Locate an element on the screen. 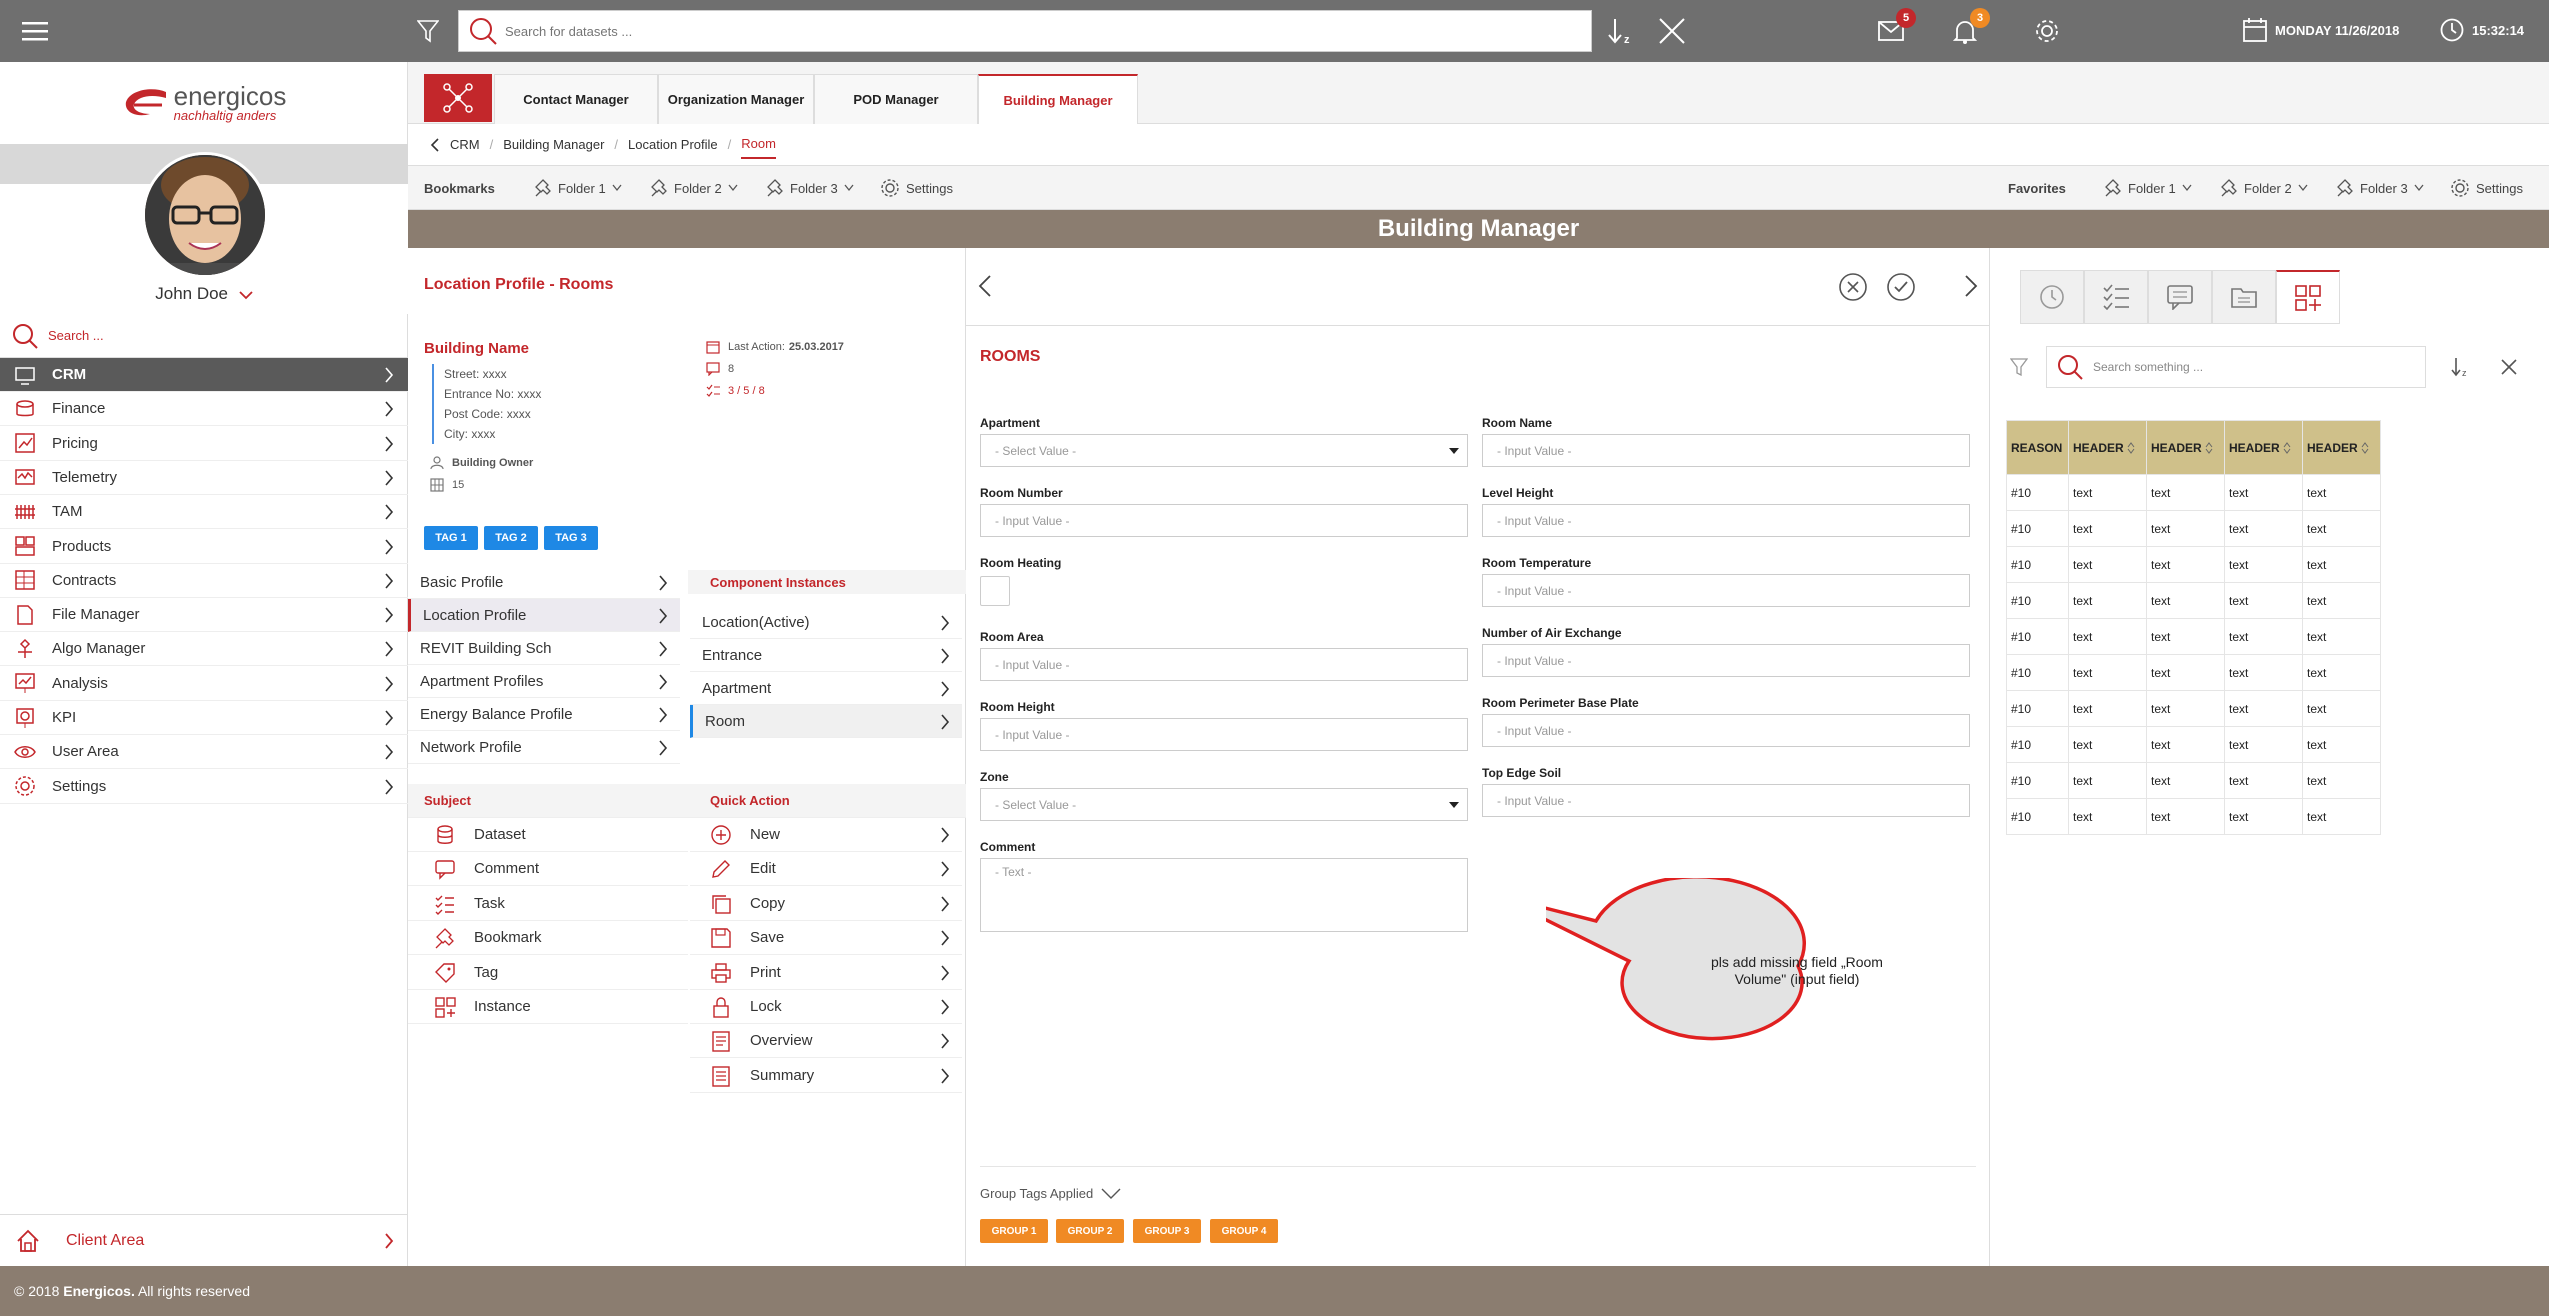 This screenshot has width=2549, height=1316. sidebar-item-telemetry: Telemetry is located at coordinates (204, 478).